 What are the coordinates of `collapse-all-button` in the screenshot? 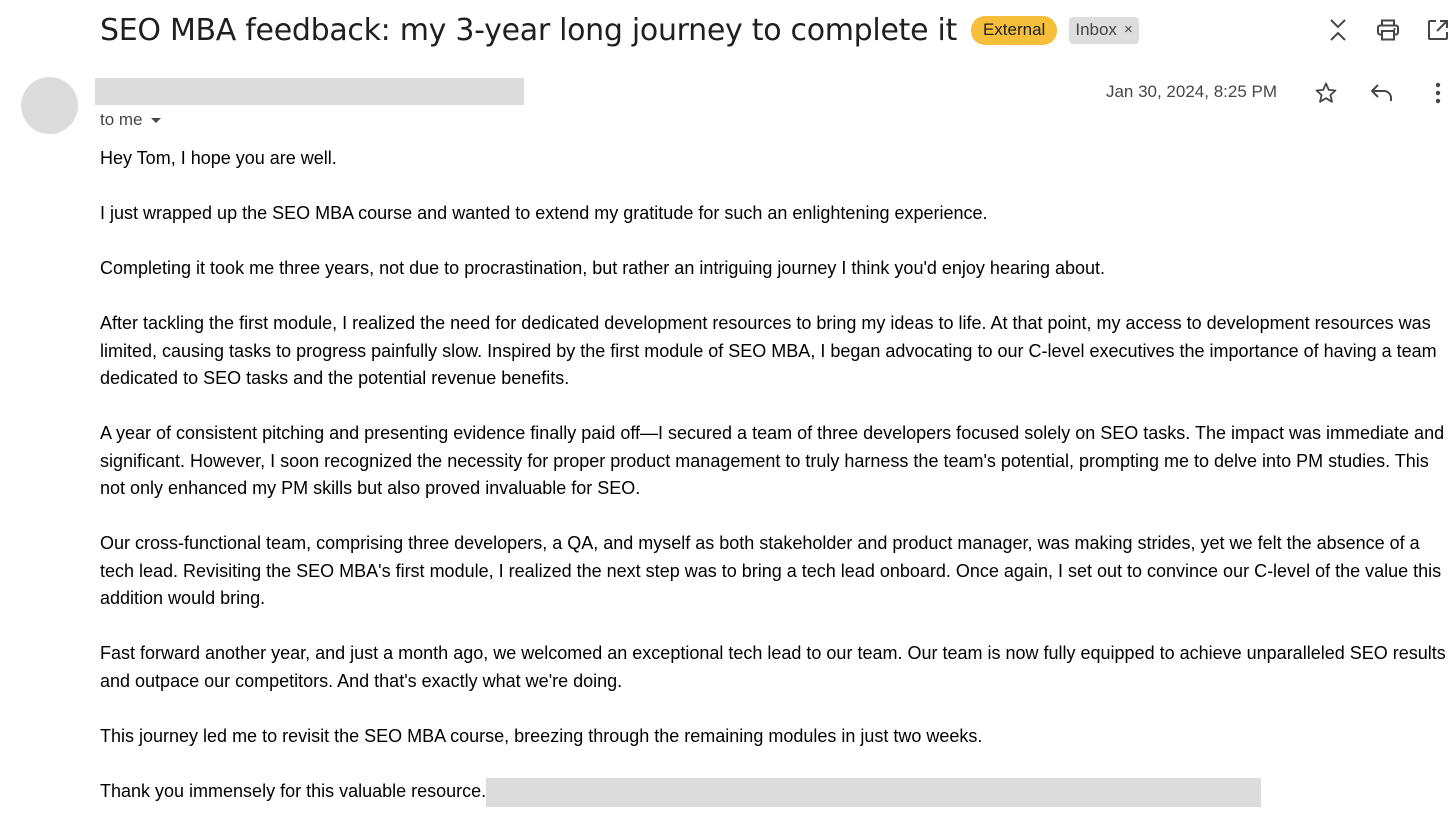 It's located at (1338, 30).